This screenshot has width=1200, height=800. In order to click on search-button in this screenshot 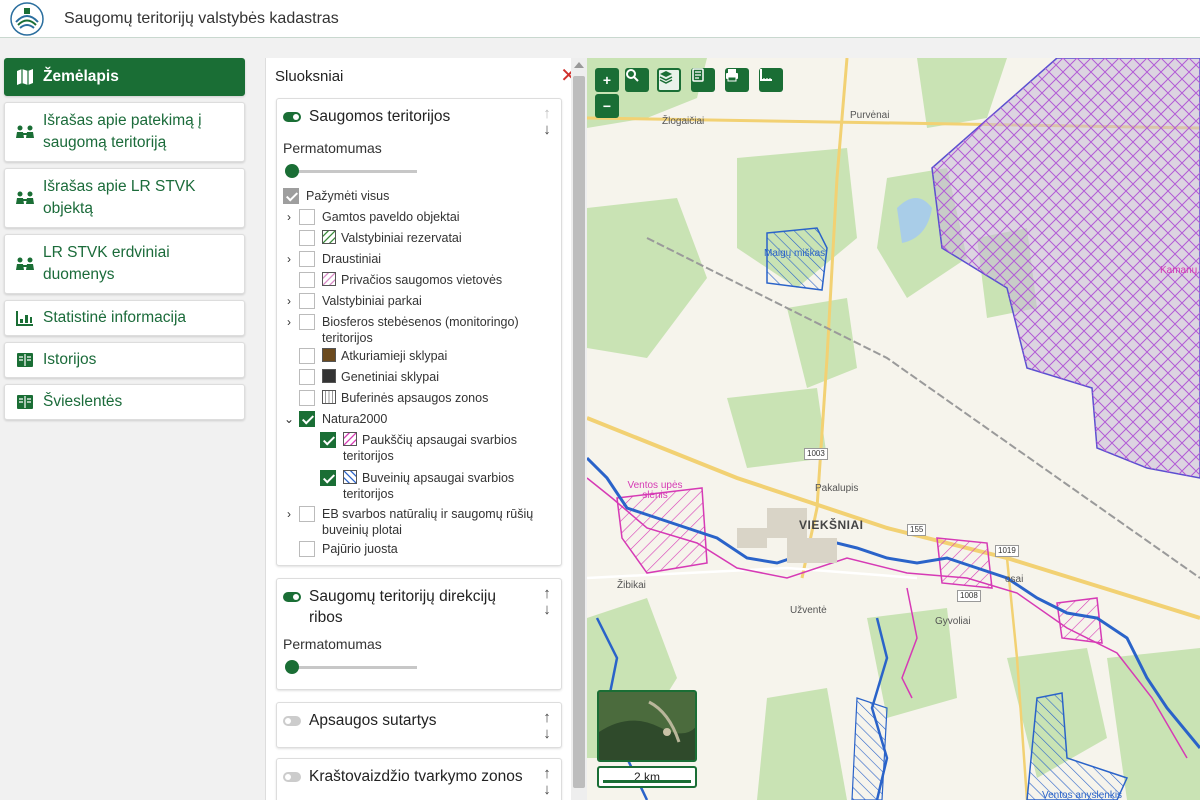, I will do `click(637, 80)`.